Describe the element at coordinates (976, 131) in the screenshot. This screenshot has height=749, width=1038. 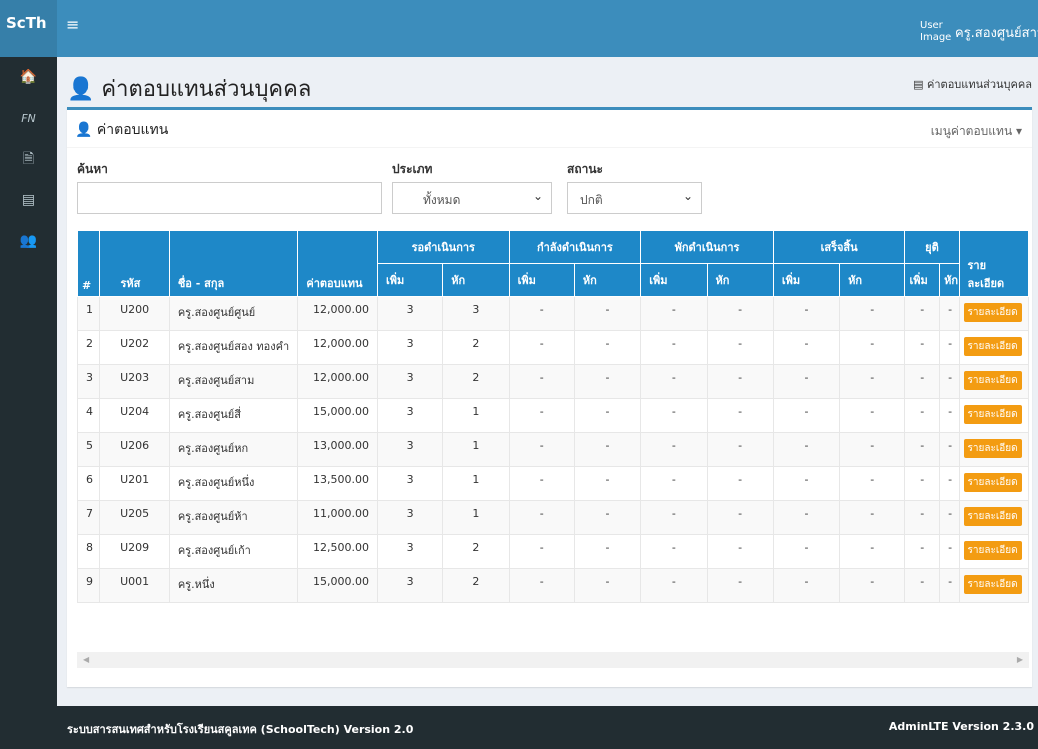
I see `compensation-menu-dropdown: เมนูค่าตอบแทน ▾` at that location.